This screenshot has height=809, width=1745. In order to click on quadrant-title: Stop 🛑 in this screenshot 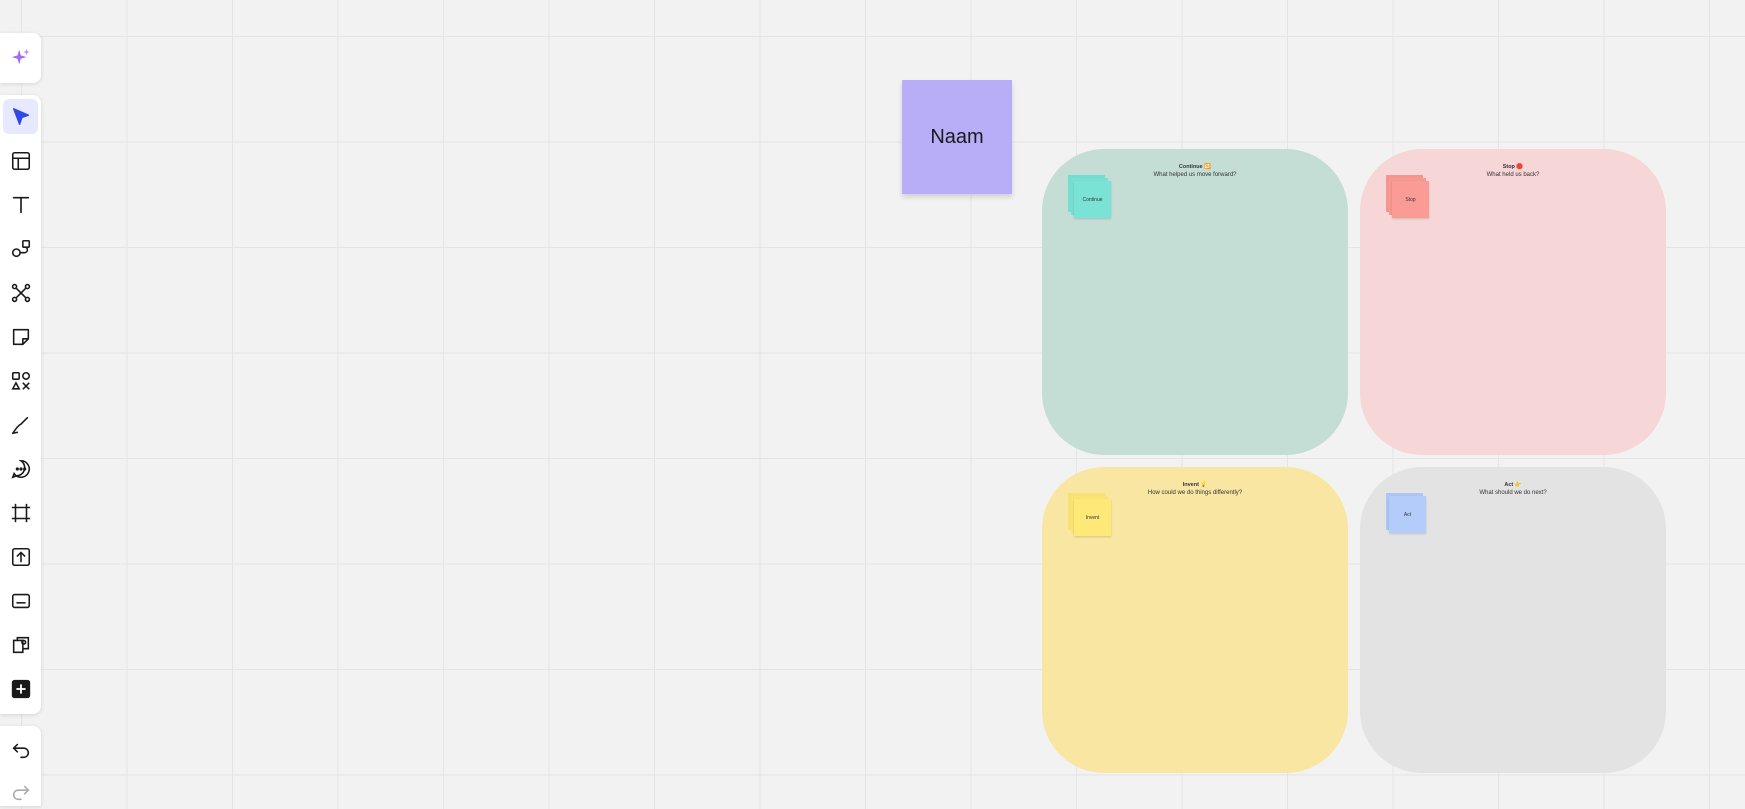, I will do `click(1513, 167)`.